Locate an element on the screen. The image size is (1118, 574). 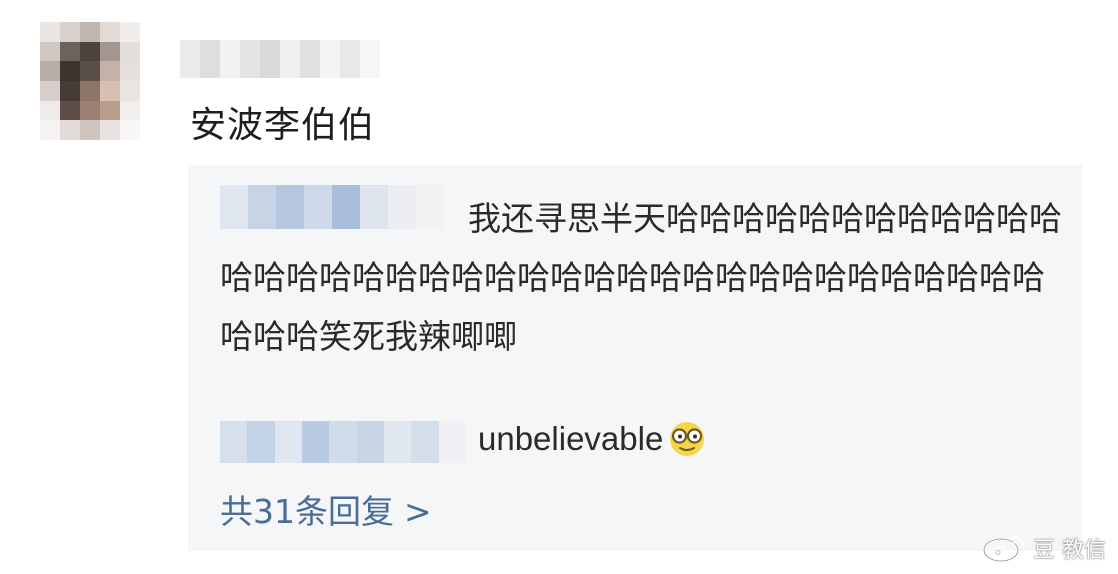
reply2-row: unbelievable is located at coordinates (592, 439).